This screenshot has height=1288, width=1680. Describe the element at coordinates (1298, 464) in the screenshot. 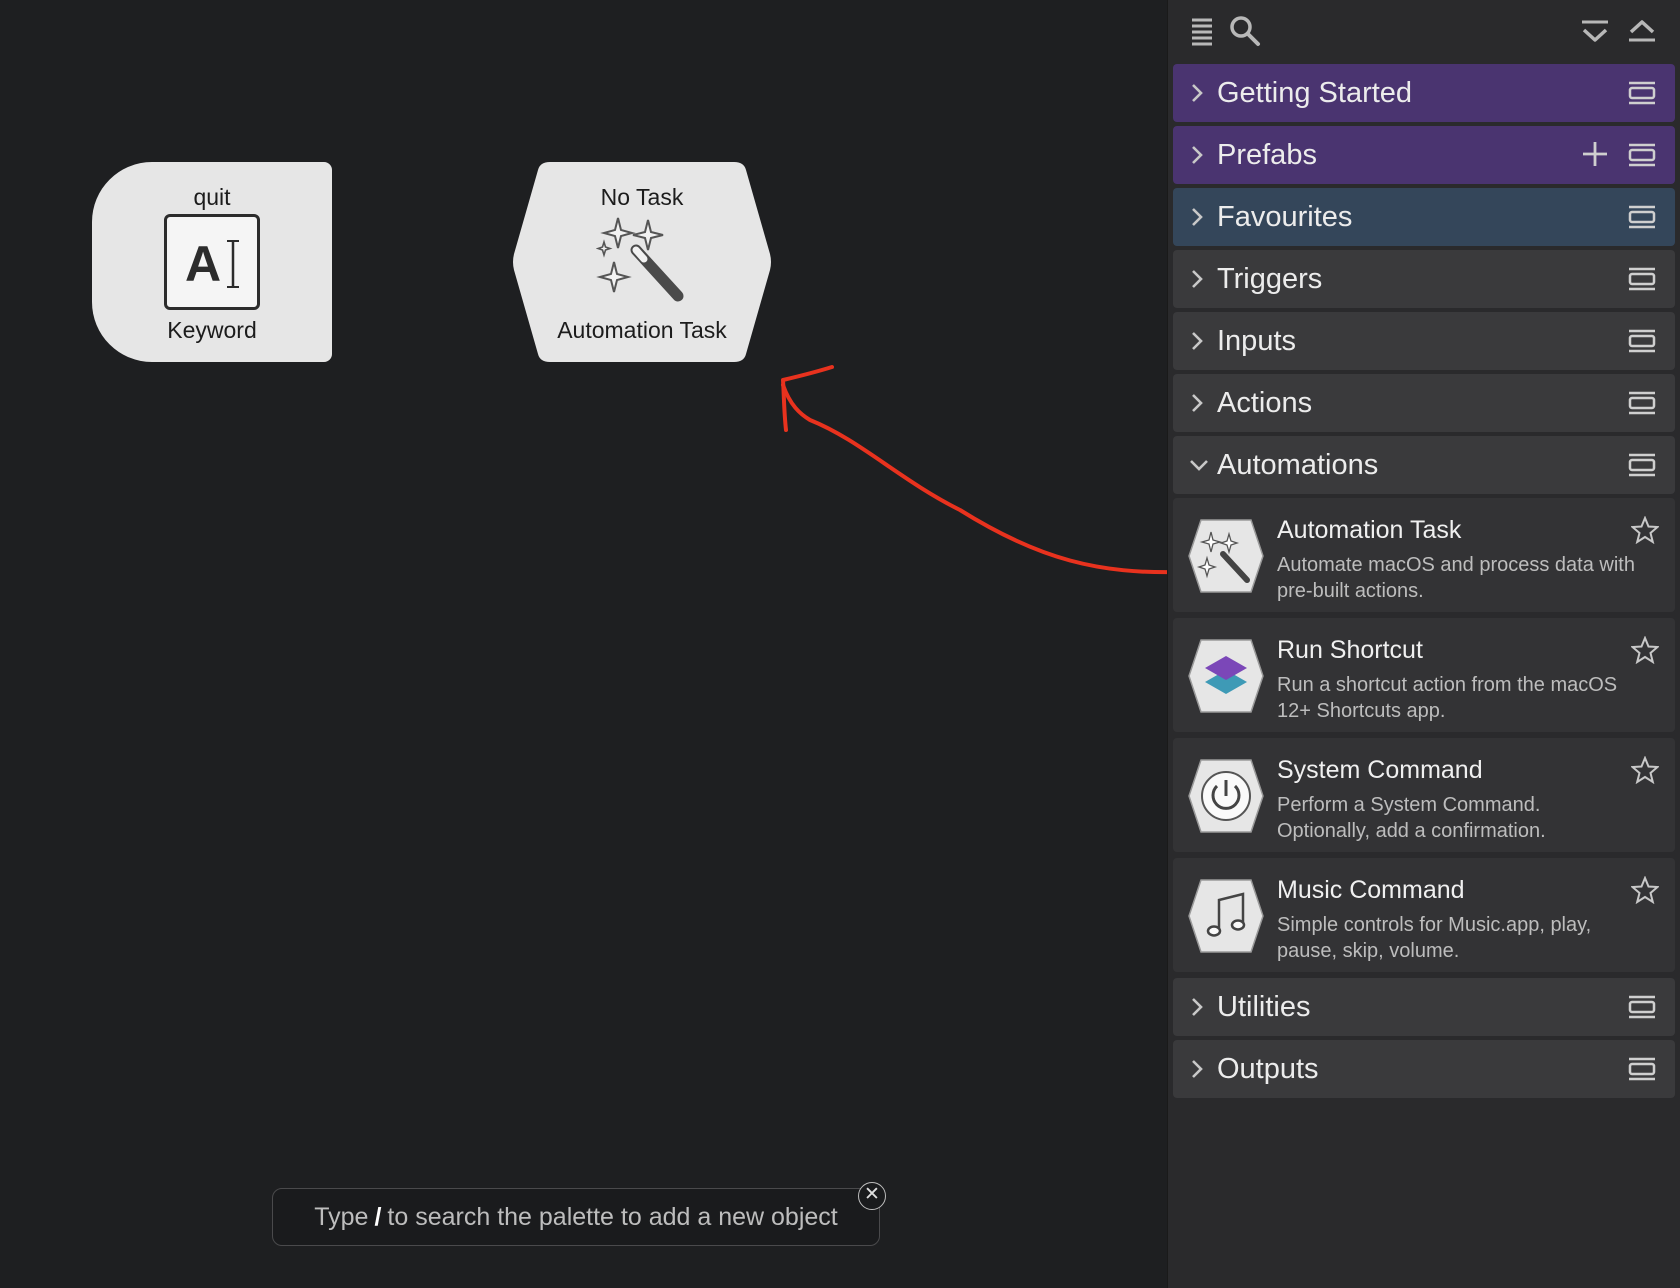

I see `section-label: Automations` at that location.